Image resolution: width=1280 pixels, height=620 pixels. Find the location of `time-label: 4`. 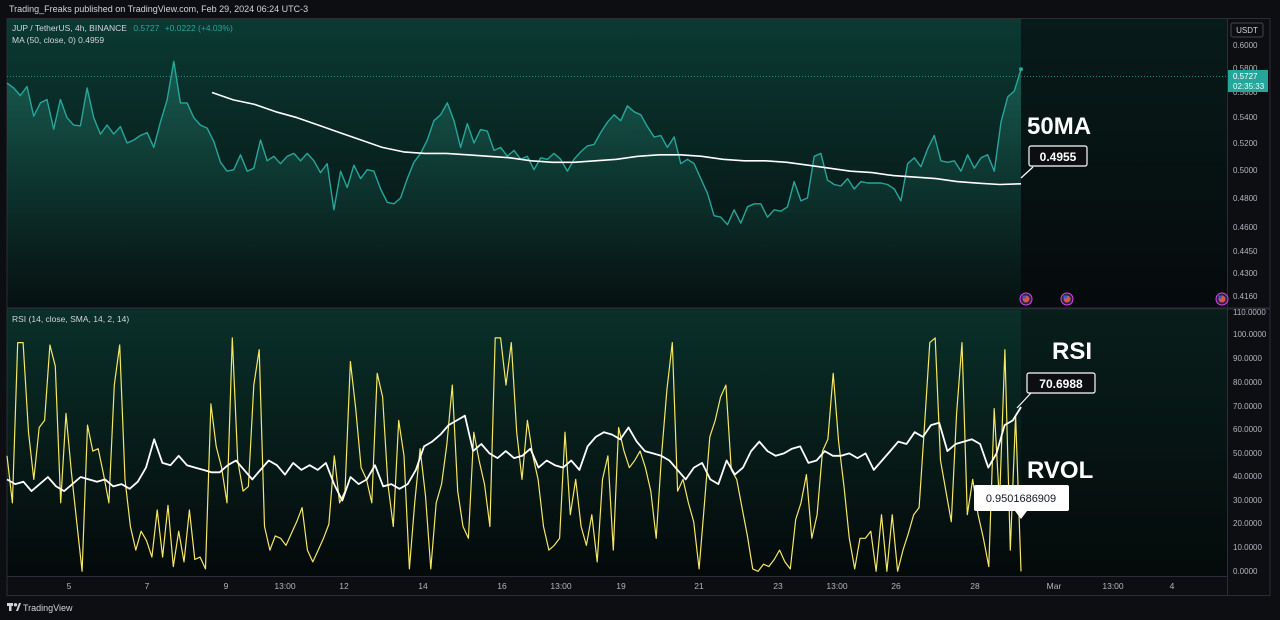

time-label: 4 is located at coordinates (1172, 586).